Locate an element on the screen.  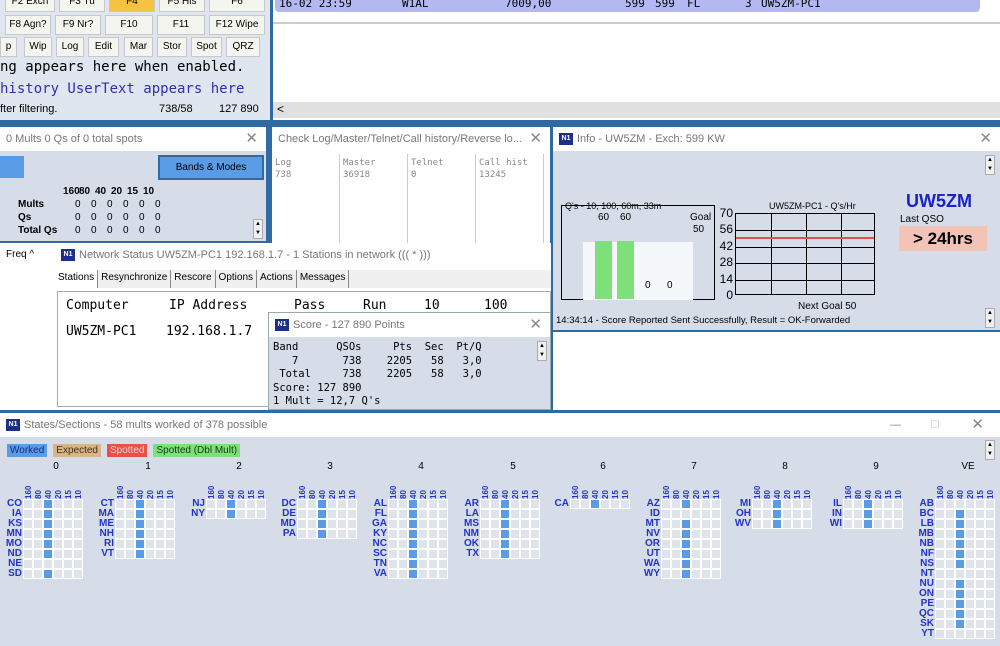
freq-column-header: Freq ^ is located at coordinates (20, 254).